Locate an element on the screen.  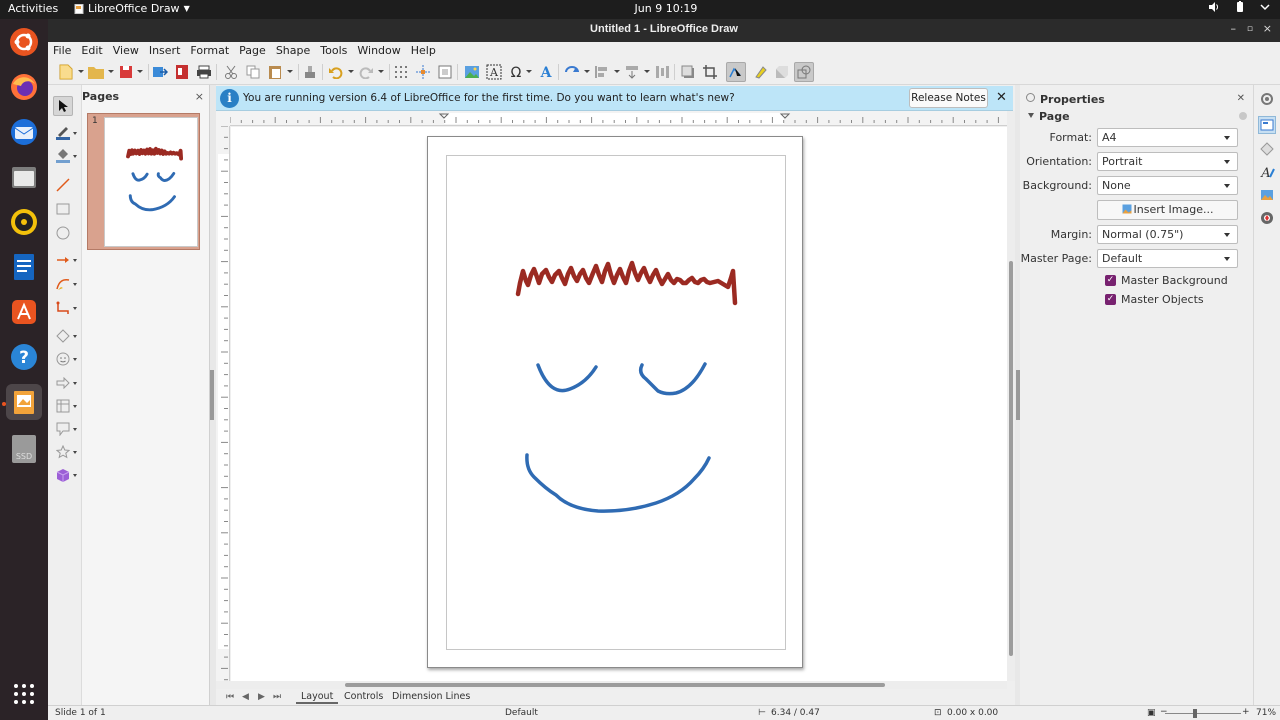
paste-dropdown is located at coordinates (290, 71).